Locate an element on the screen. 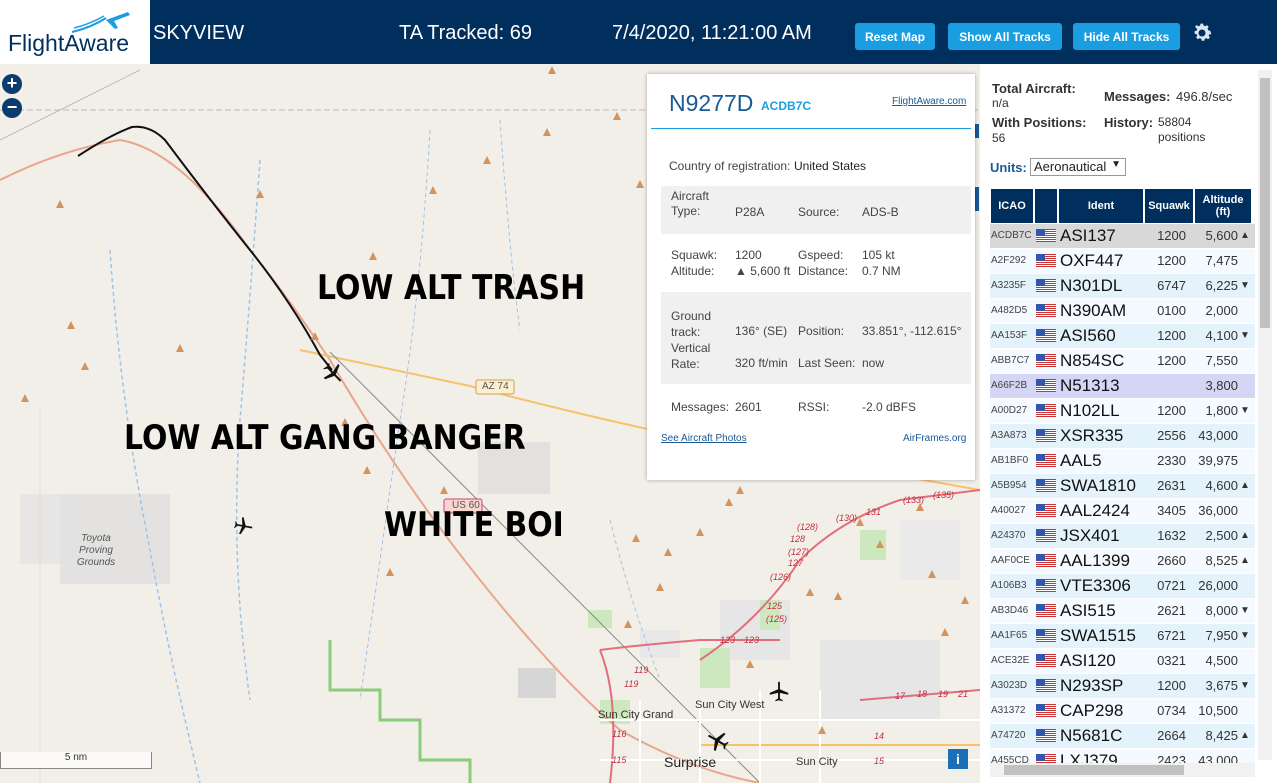 This screenshot has height=783, width=1277. last-seen-value: now is located at coordinates (873, 363).